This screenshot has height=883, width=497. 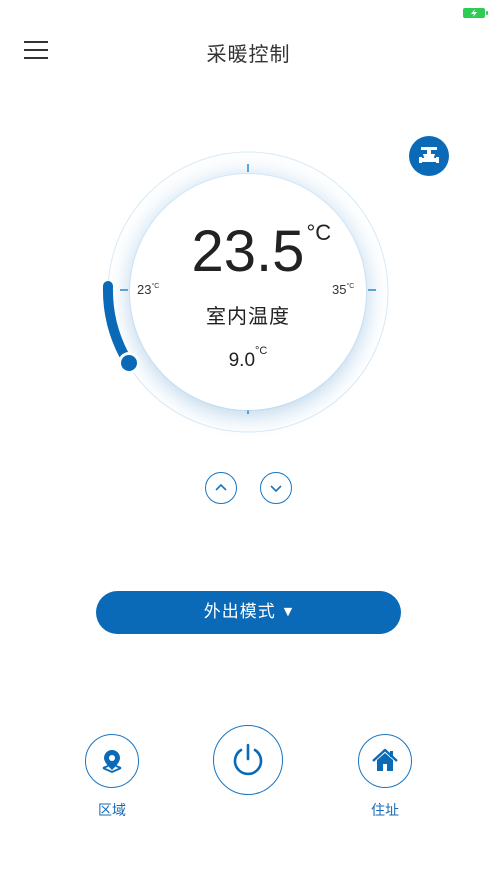 I want to click on status-bar, so click(x=248, y=12).